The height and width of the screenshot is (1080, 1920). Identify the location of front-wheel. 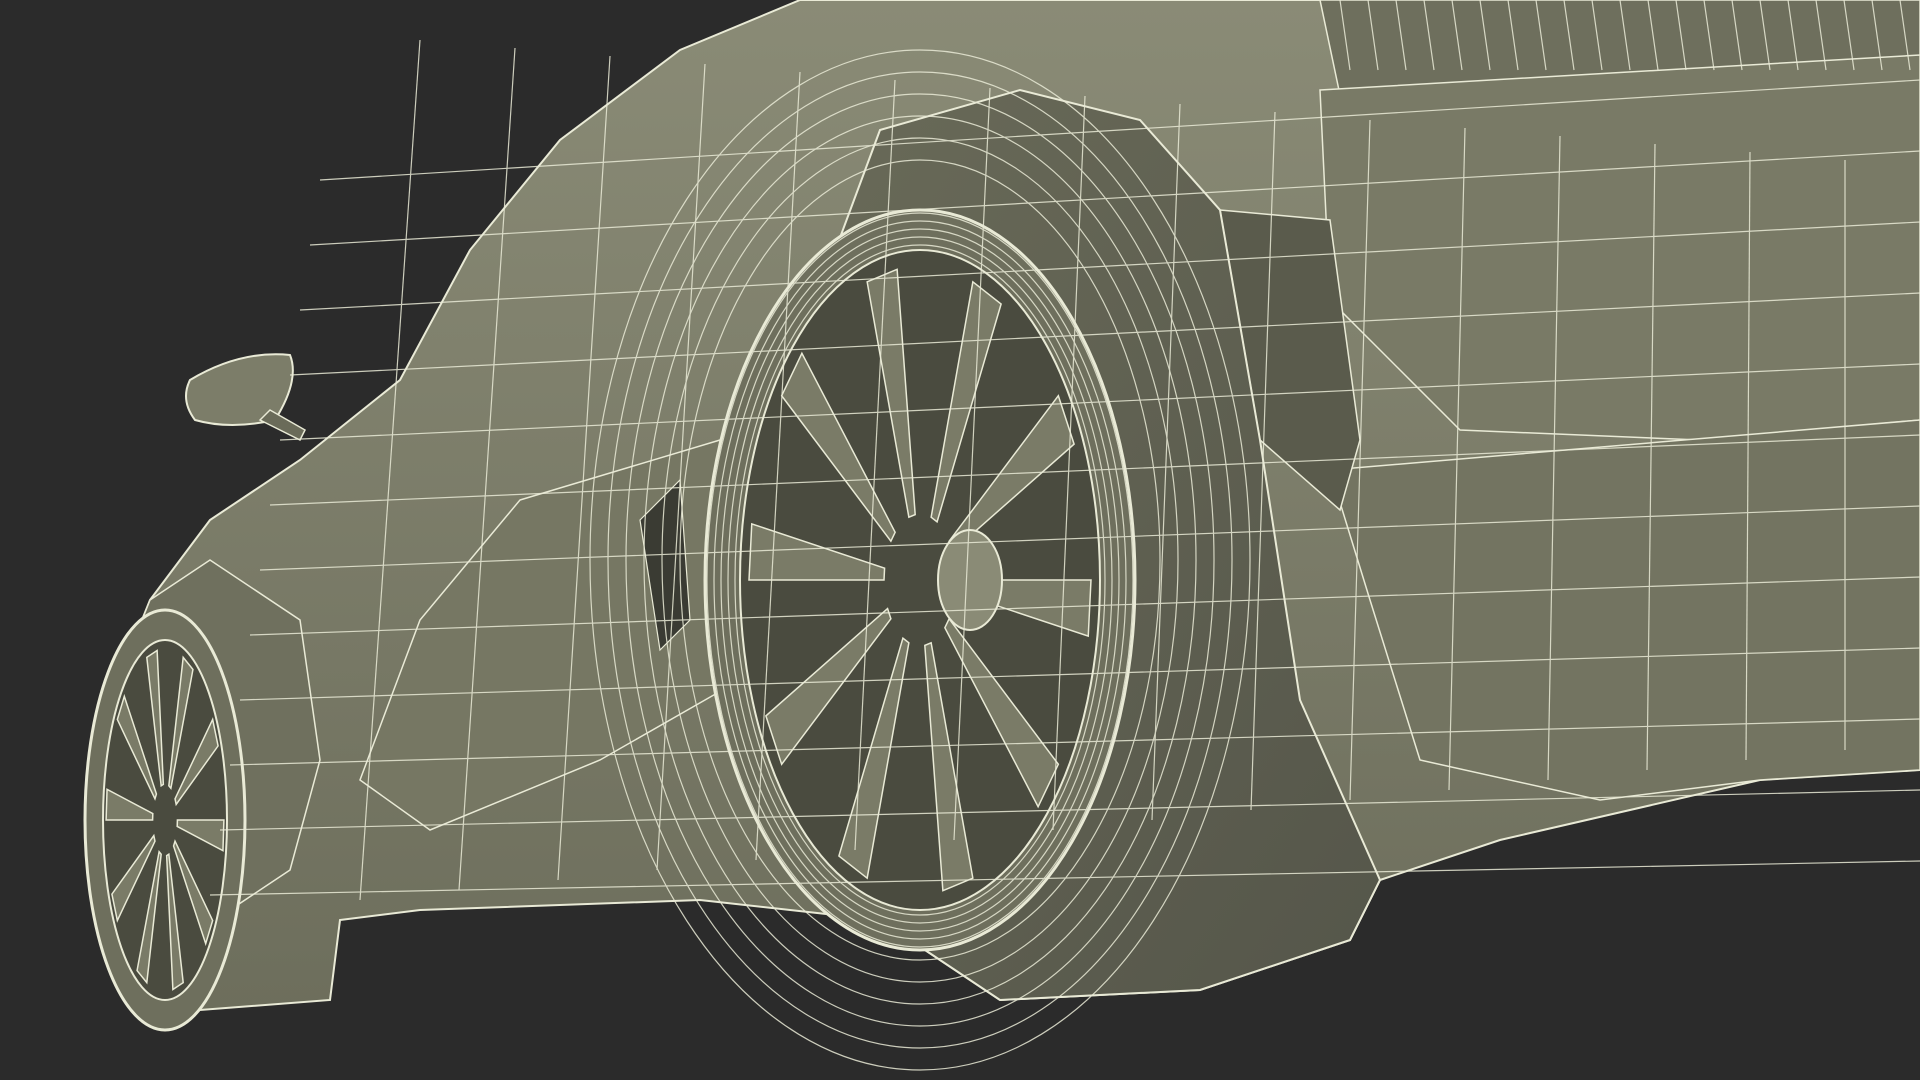
(165, 820).